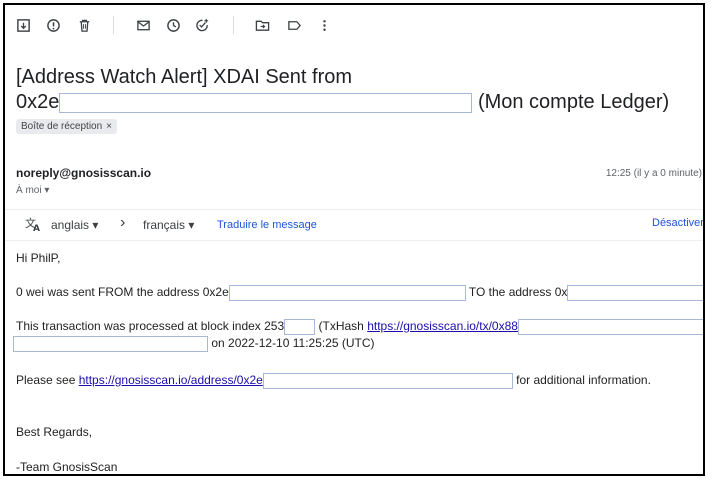  Describe the element at coordinates (343, 326) in the screenshot. I see `txhash-label: (TxHash` at that location.